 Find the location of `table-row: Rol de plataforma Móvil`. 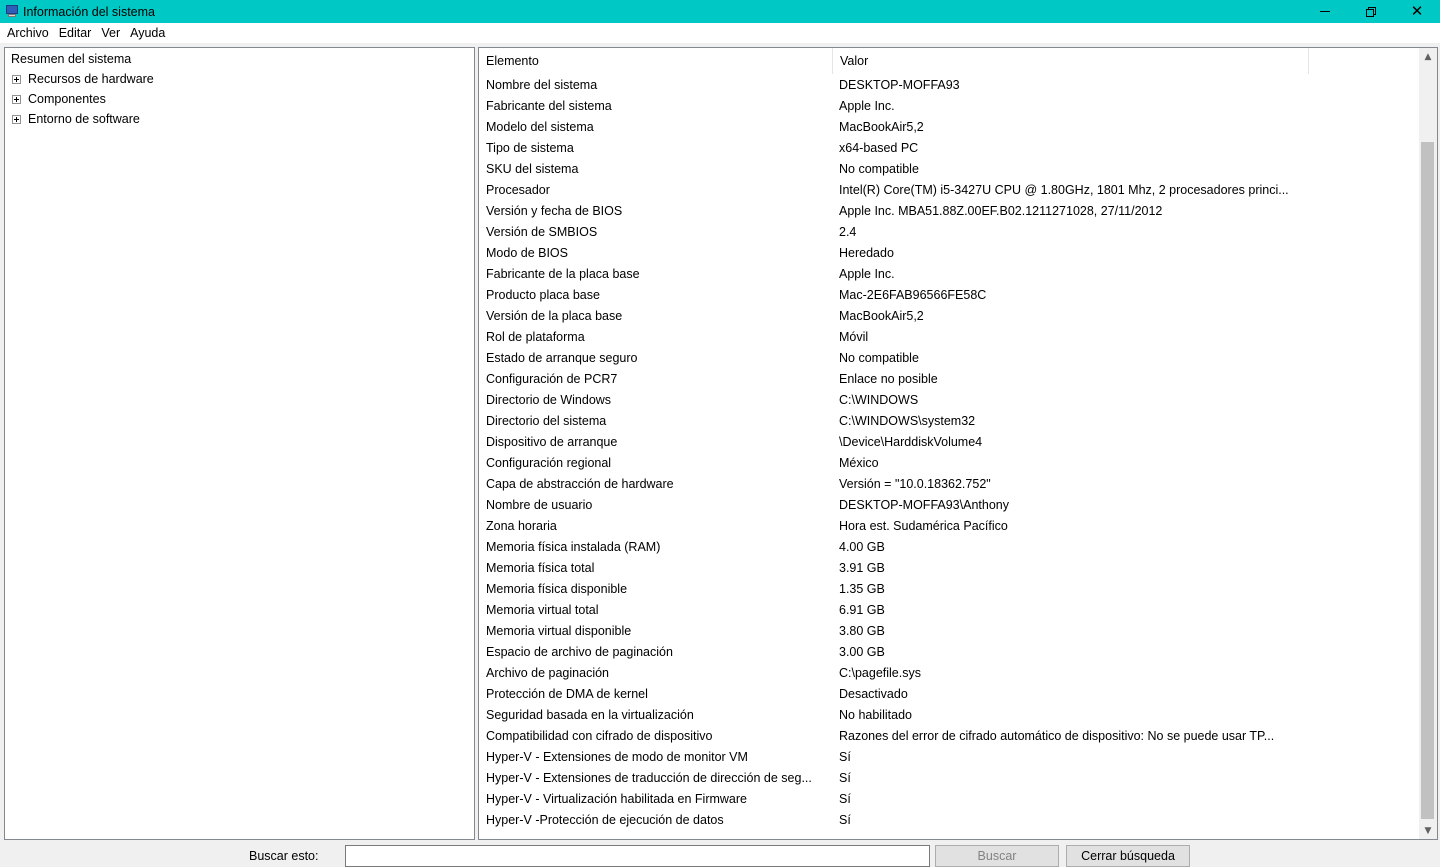

table-row: Rol de plataforma Móvil is located at coordinates (949, 336).